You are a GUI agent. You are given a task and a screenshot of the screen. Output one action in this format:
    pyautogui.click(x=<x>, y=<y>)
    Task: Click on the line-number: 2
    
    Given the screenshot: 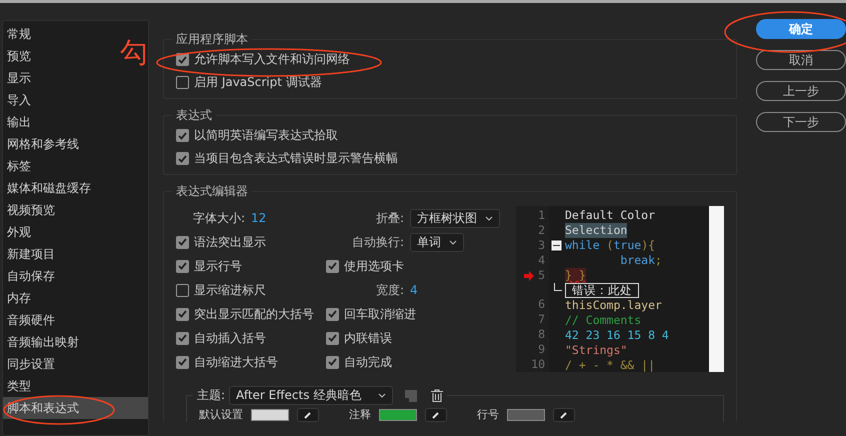 What is the action you would take?
    pyautogui.click(x=541, y=230)
    